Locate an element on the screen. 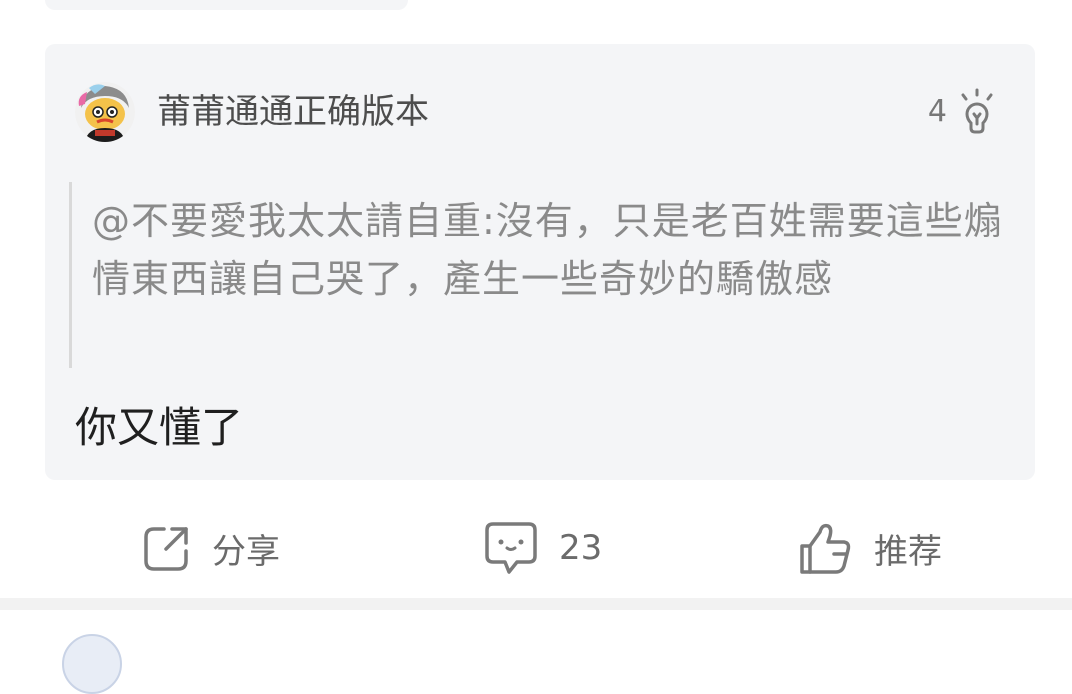 Image resolution: width=1072 pixels, height=694 pixels. avatar is located at coordinates (105, 112).